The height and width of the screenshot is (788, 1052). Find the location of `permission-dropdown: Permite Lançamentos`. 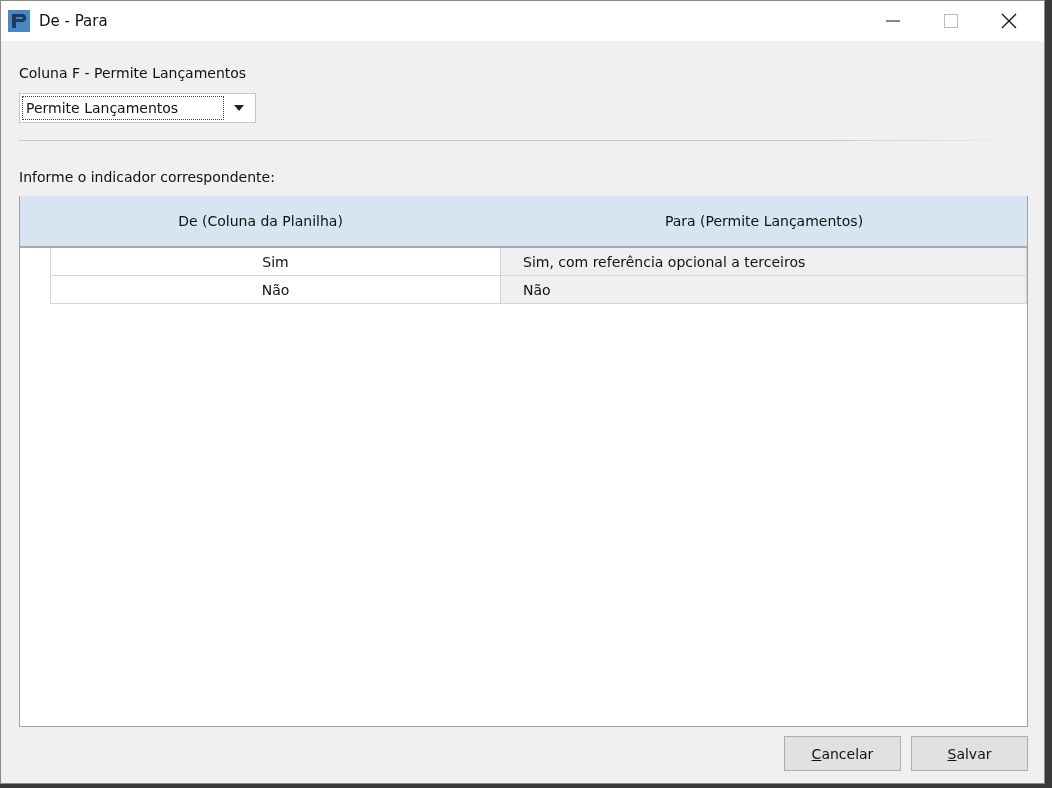

permission-dropdown: Permite Lançamentos is located at coordinates (137, 108).